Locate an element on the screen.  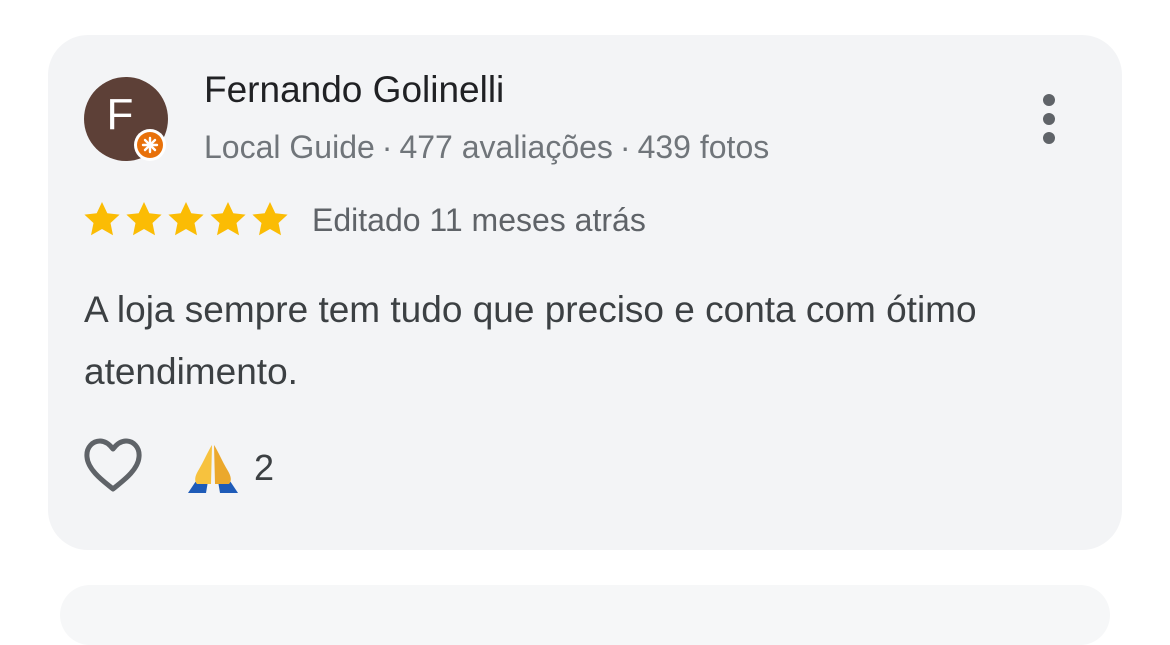
folded-hands-emoji is located at coordinates (213, 468).